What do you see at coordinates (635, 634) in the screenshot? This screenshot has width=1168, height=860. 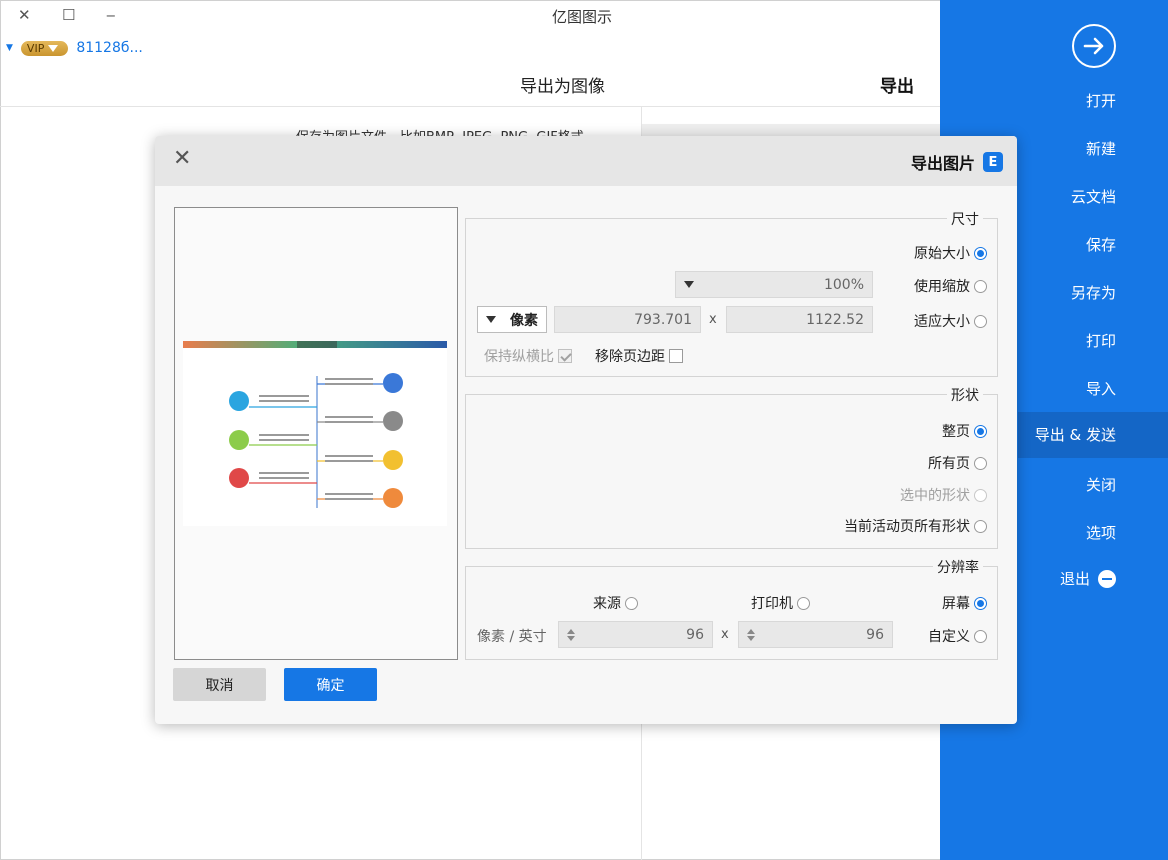 I see `dpi-y-field: 96` at bounding box center [635, 634].